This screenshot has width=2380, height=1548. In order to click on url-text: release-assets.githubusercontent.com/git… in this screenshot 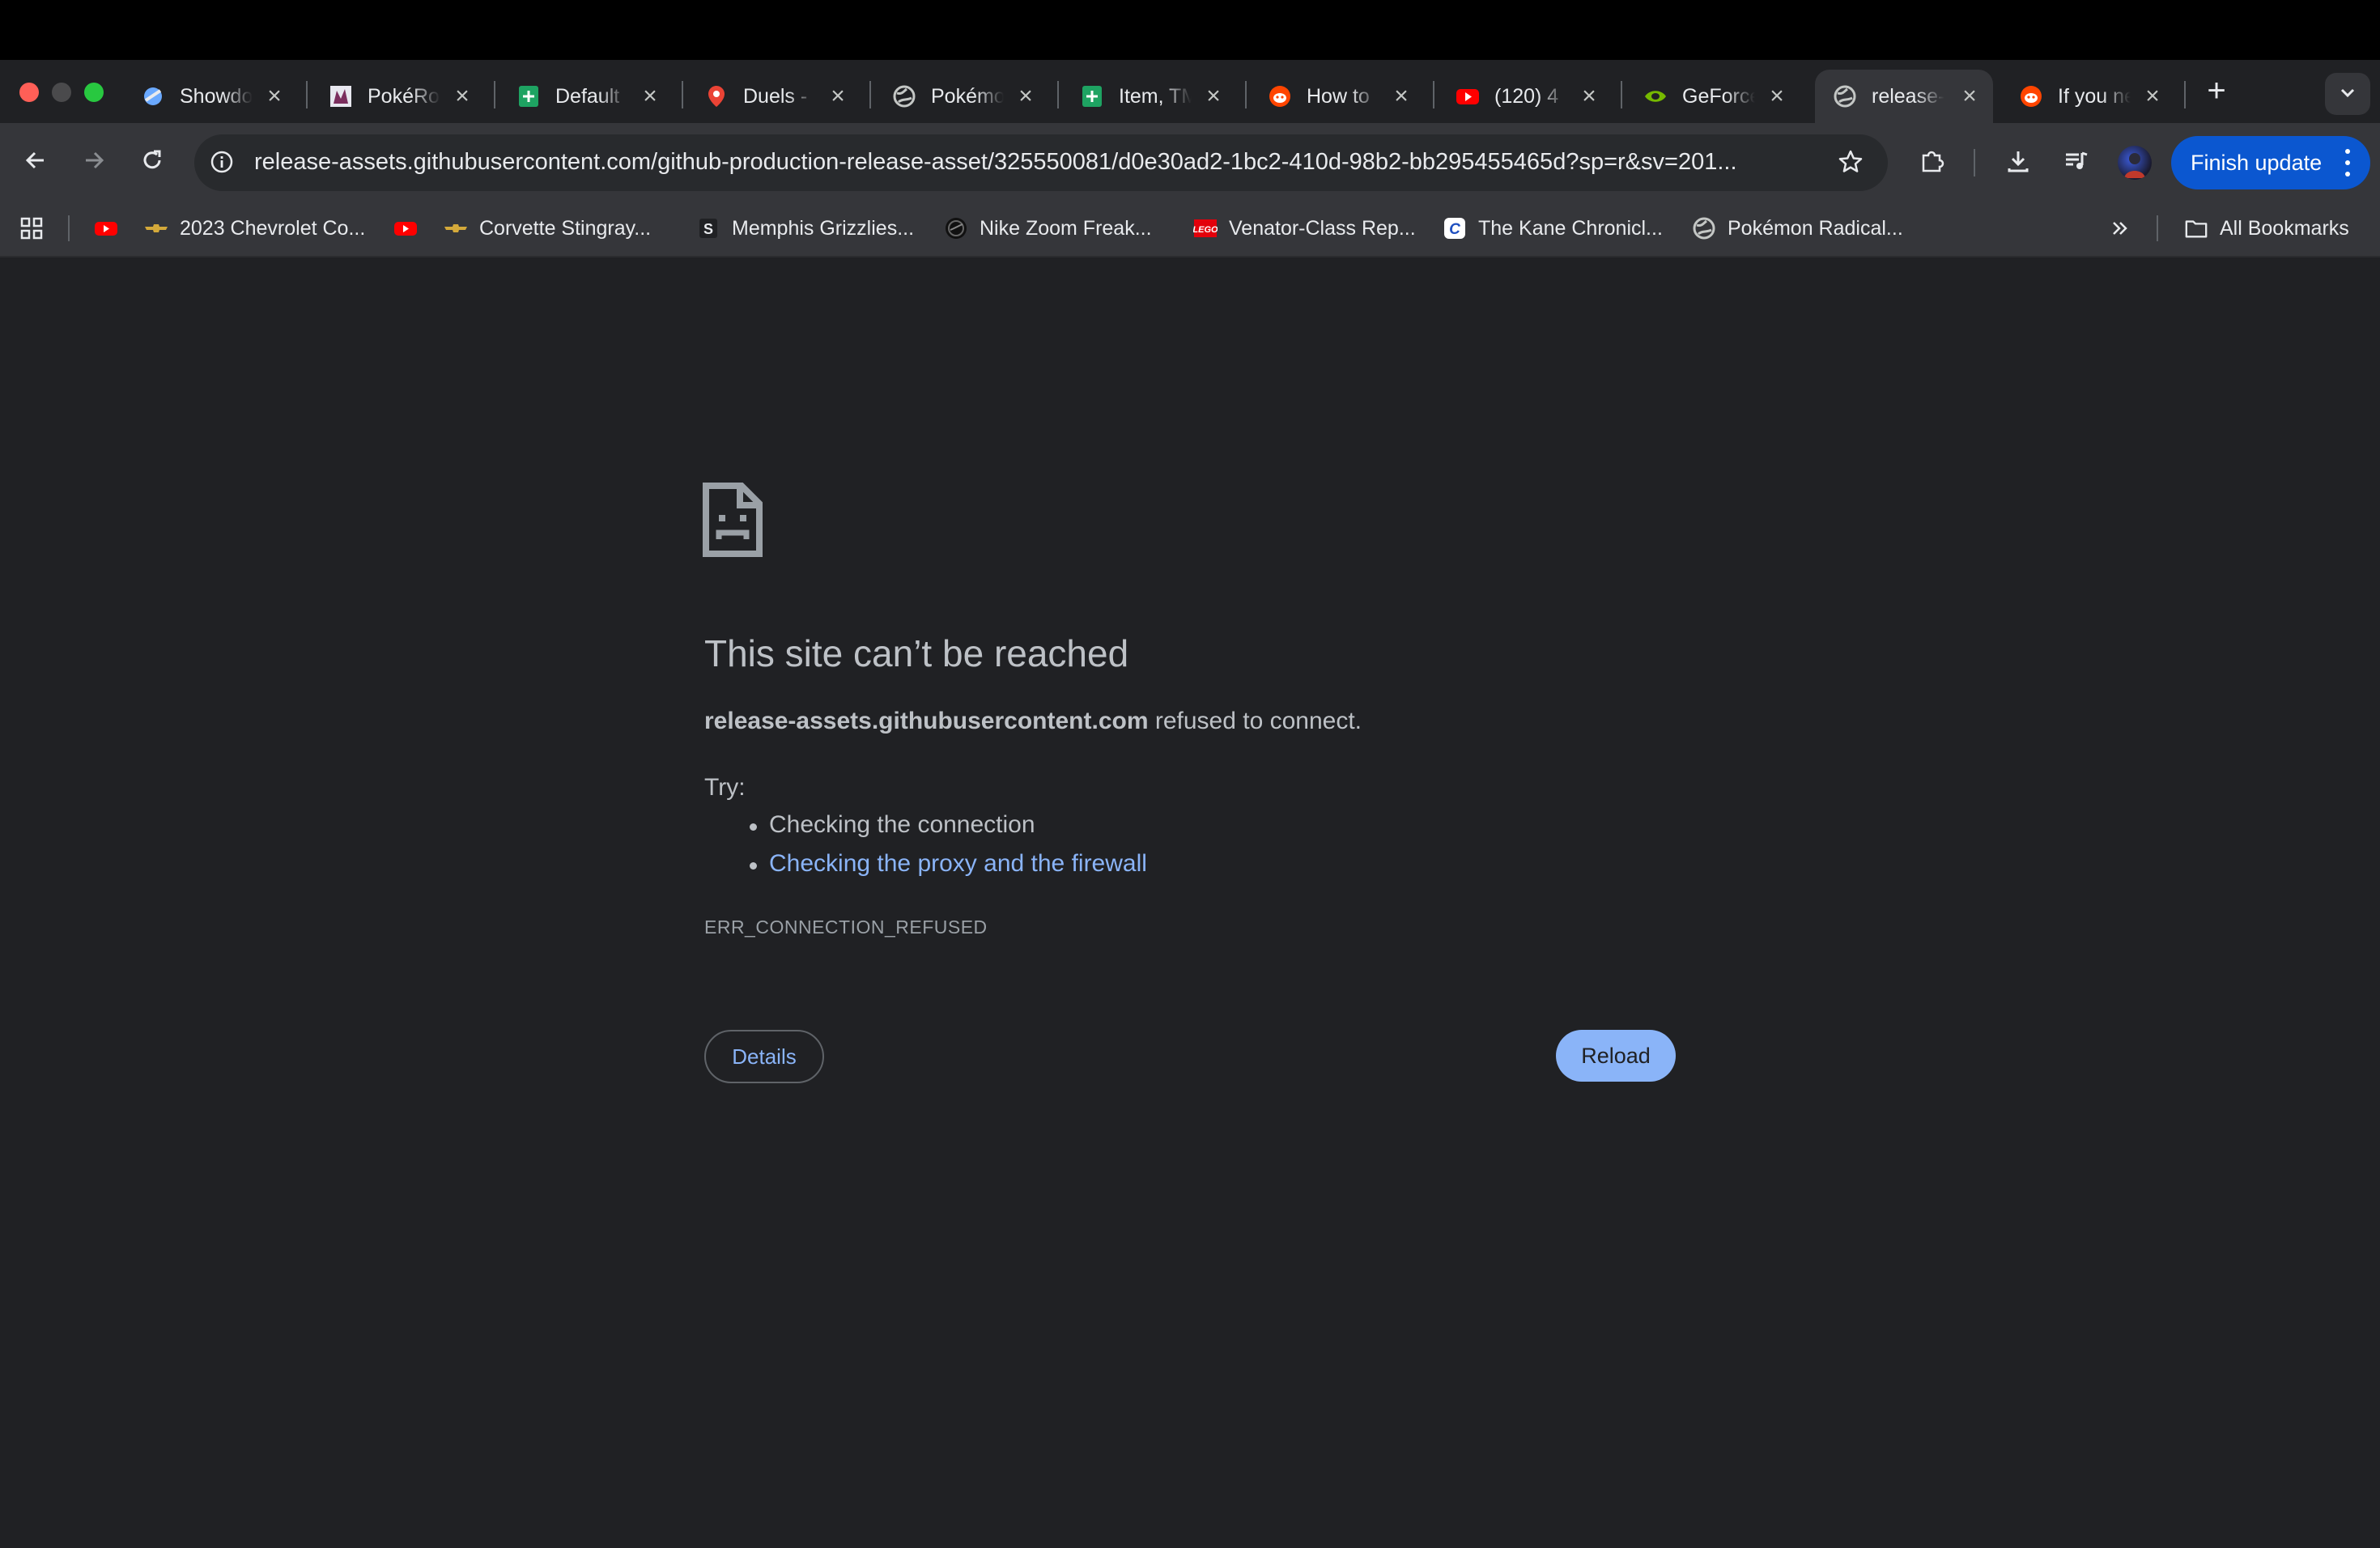, I will do `click(1035, 162)`.